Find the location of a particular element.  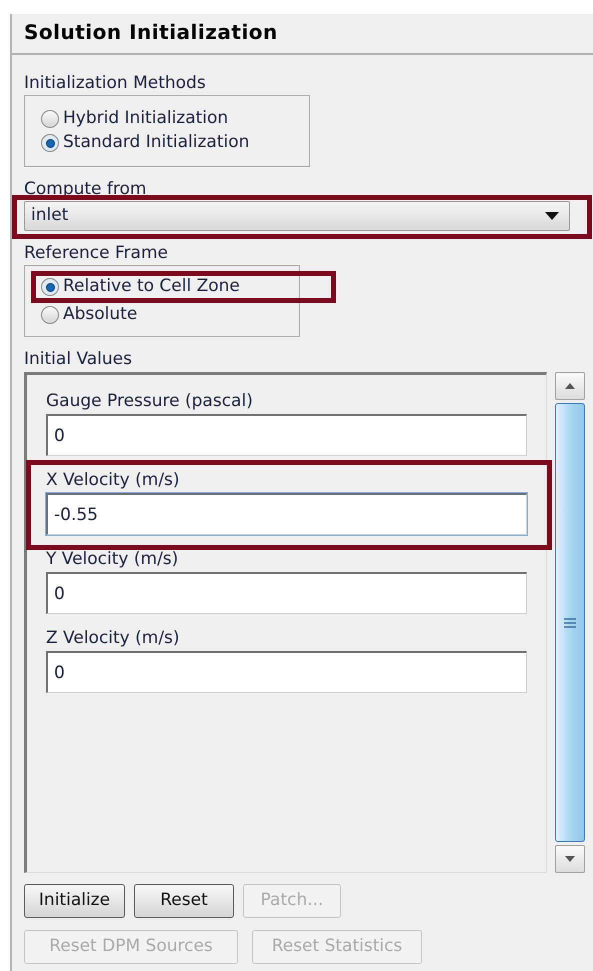

field-label: Z Velocity (m/s) is located at coordinates (113, 638).